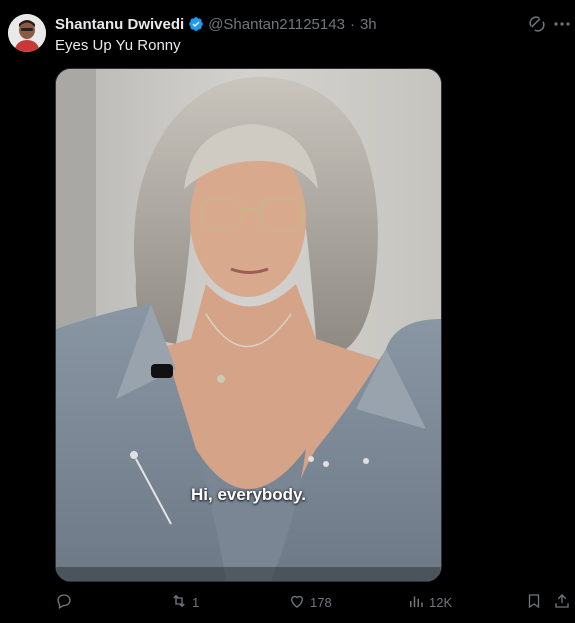  Describe the element at coordinates (368, 24) in the screenshot. I see `post-time: 3h` at that location.